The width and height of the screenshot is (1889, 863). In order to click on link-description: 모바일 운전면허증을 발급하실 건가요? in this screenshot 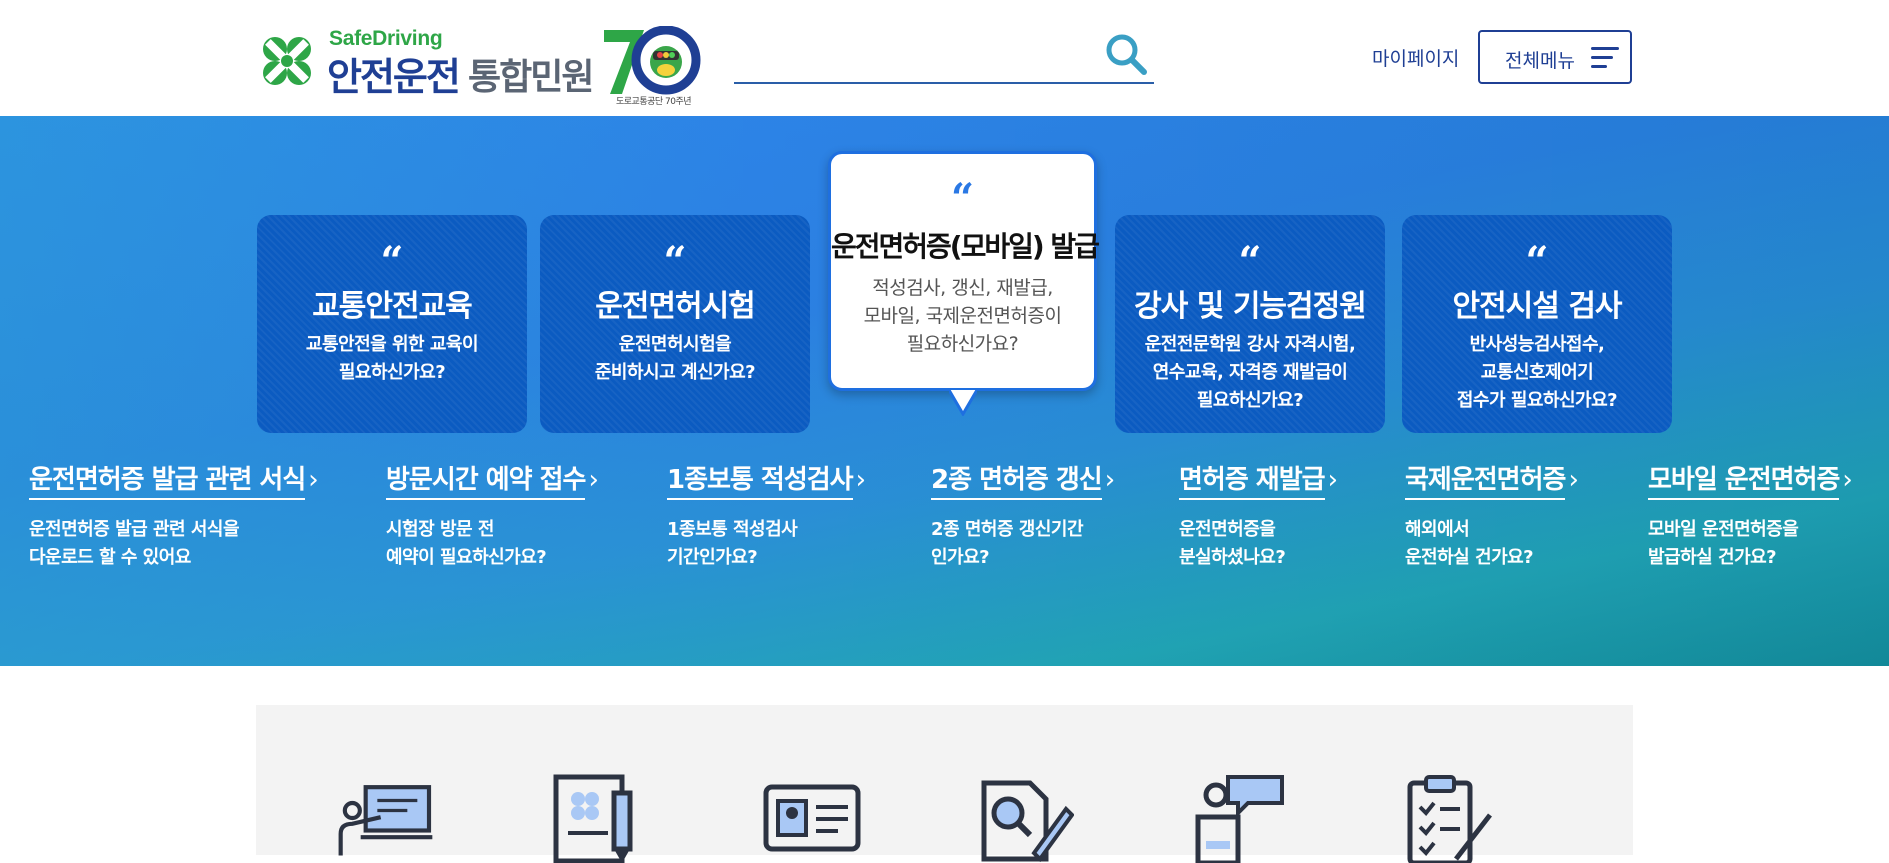, I will do `click(1723, 543)`.